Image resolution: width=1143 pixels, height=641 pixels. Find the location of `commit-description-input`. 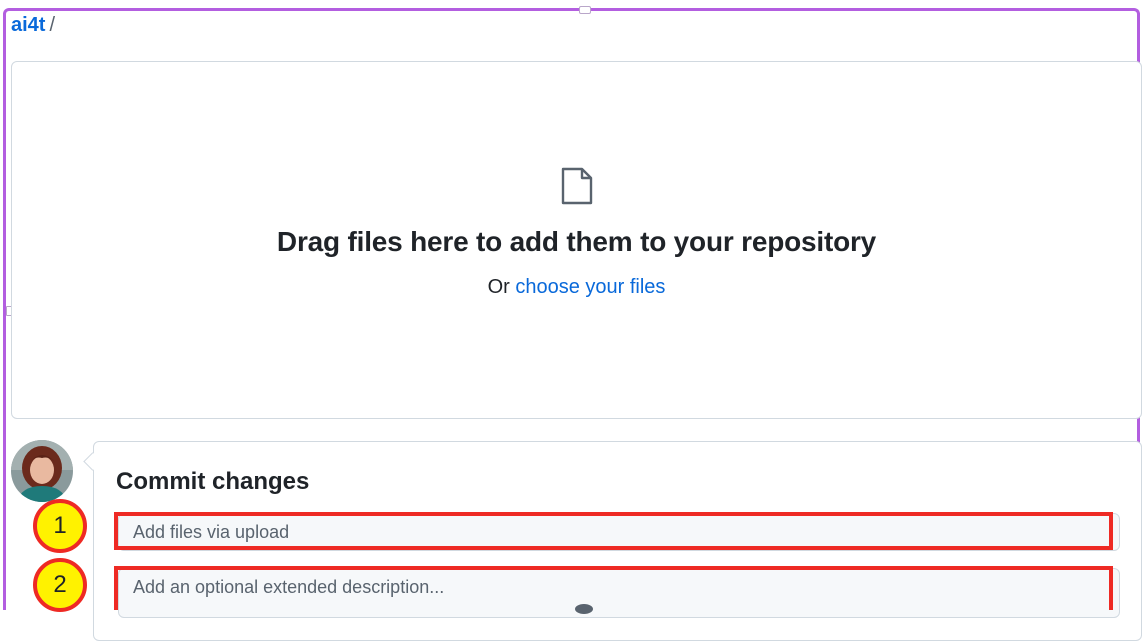

commit-description-input is located at coordinates (619, 593).